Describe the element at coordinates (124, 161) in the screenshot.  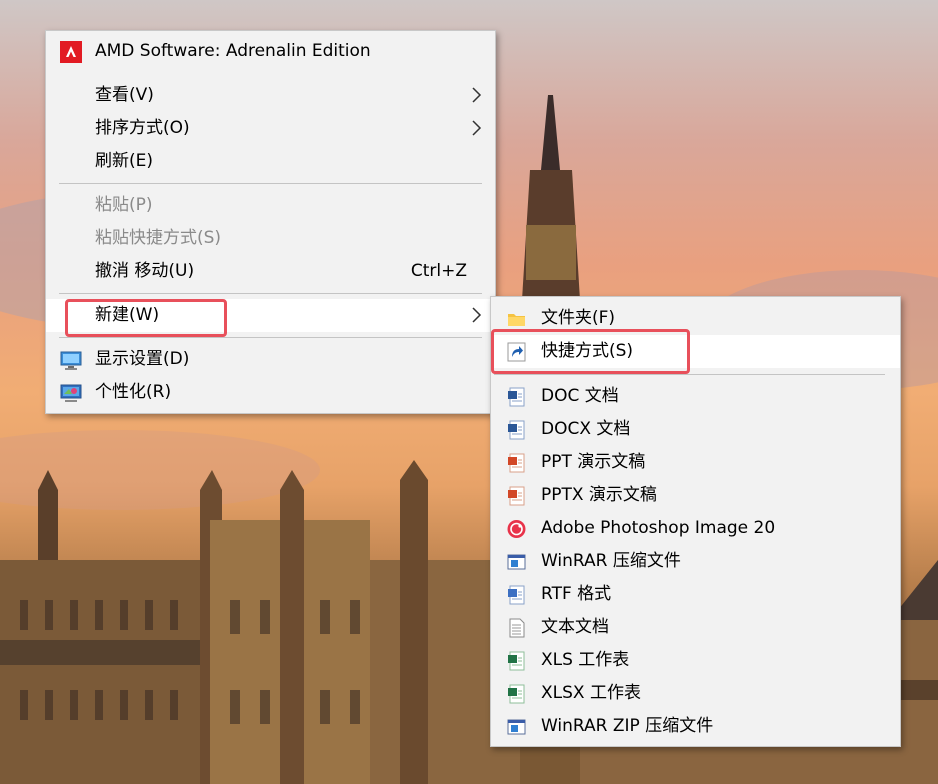
I see `menu-item-label: 刷新(E)` at that location.